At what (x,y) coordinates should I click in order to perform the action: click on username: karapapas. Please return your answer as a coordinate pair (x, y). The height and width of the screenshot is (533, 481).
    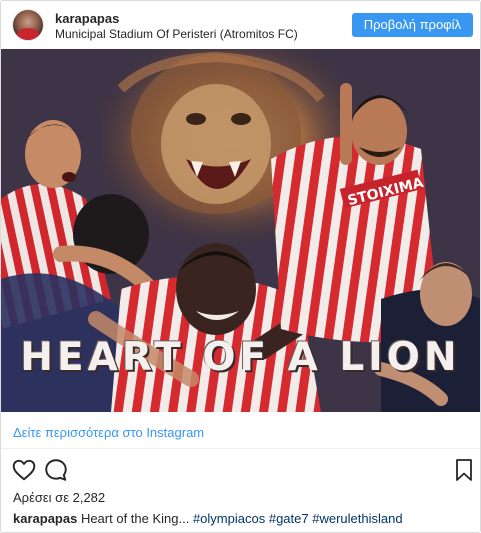
    Looking at the image, I should click on (87, 18).